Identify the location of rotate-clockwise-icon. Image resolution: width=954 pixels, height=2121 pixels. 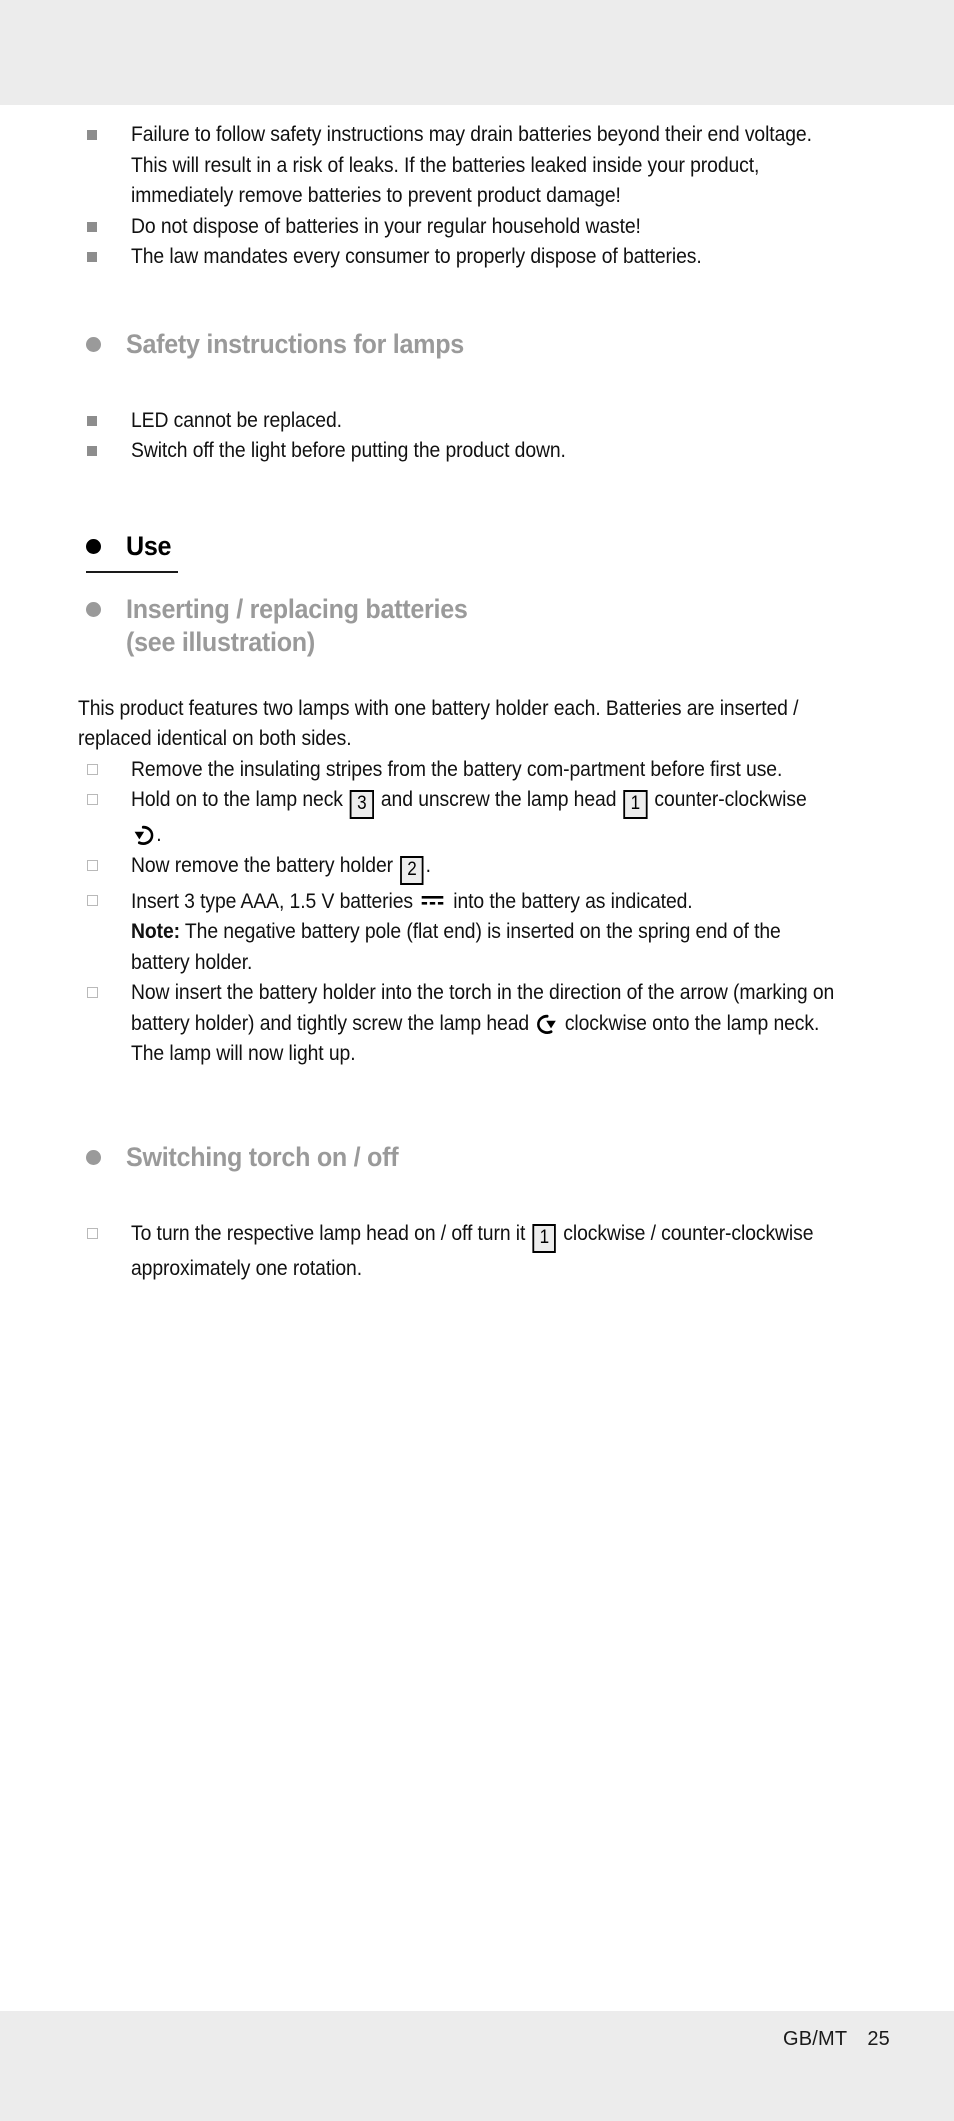
(547, 1024).